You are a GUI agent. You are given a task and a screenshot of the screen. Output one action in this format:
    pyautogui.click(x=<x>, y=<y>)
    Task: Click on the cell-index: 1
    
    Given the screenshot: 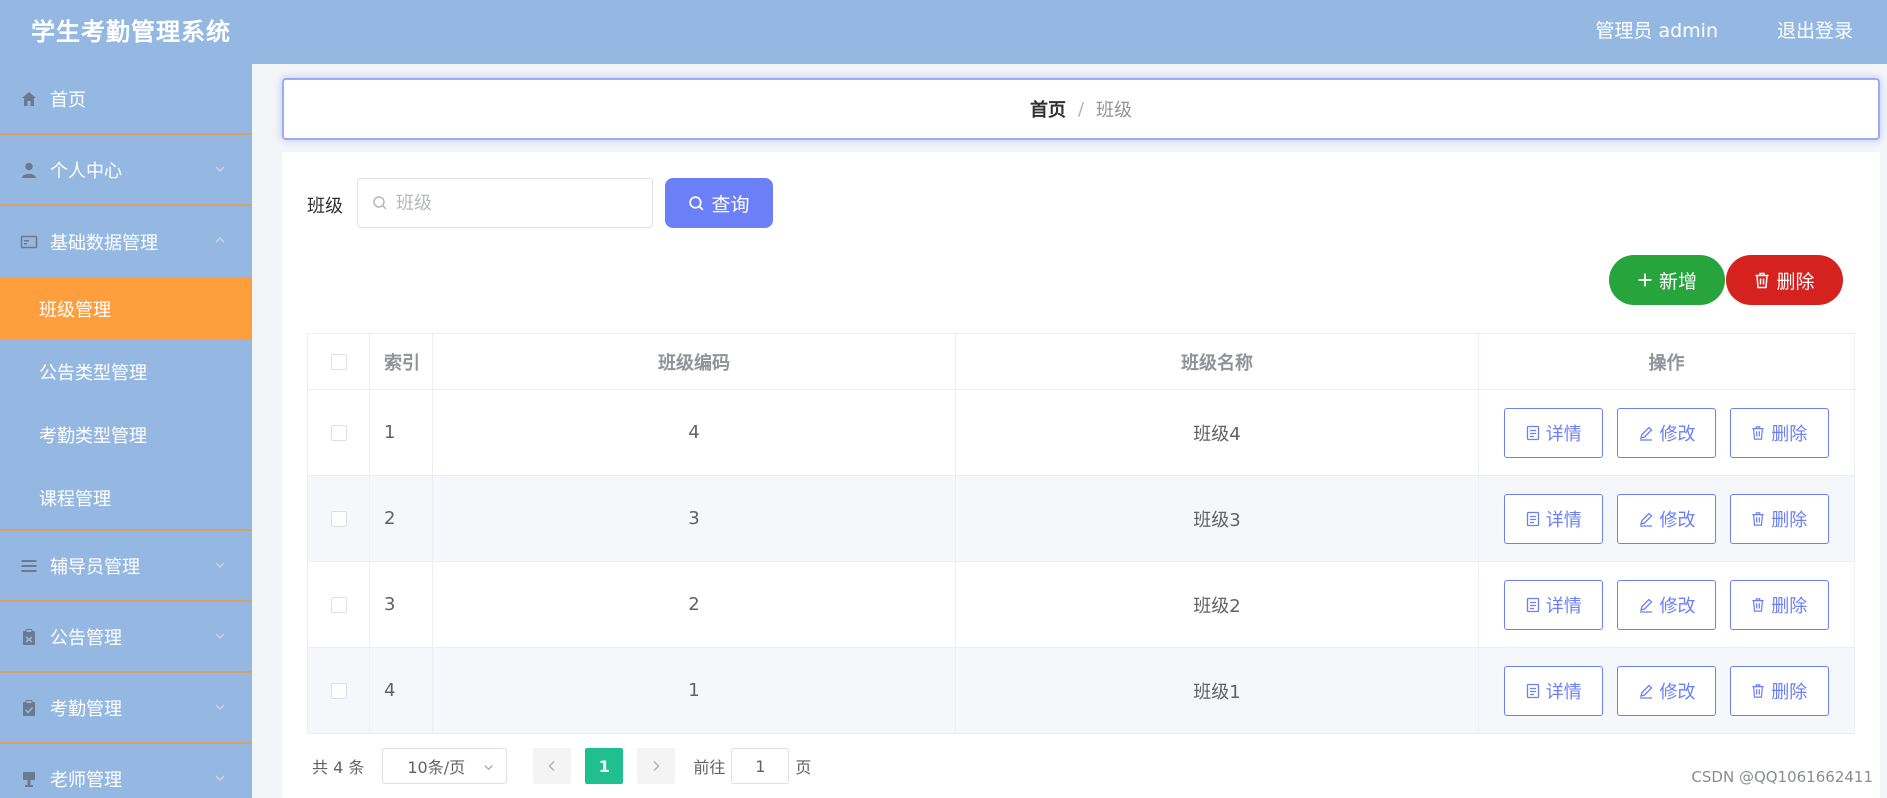 What is the action you would take?
    pyautogui.click(x=401, y=432)
    